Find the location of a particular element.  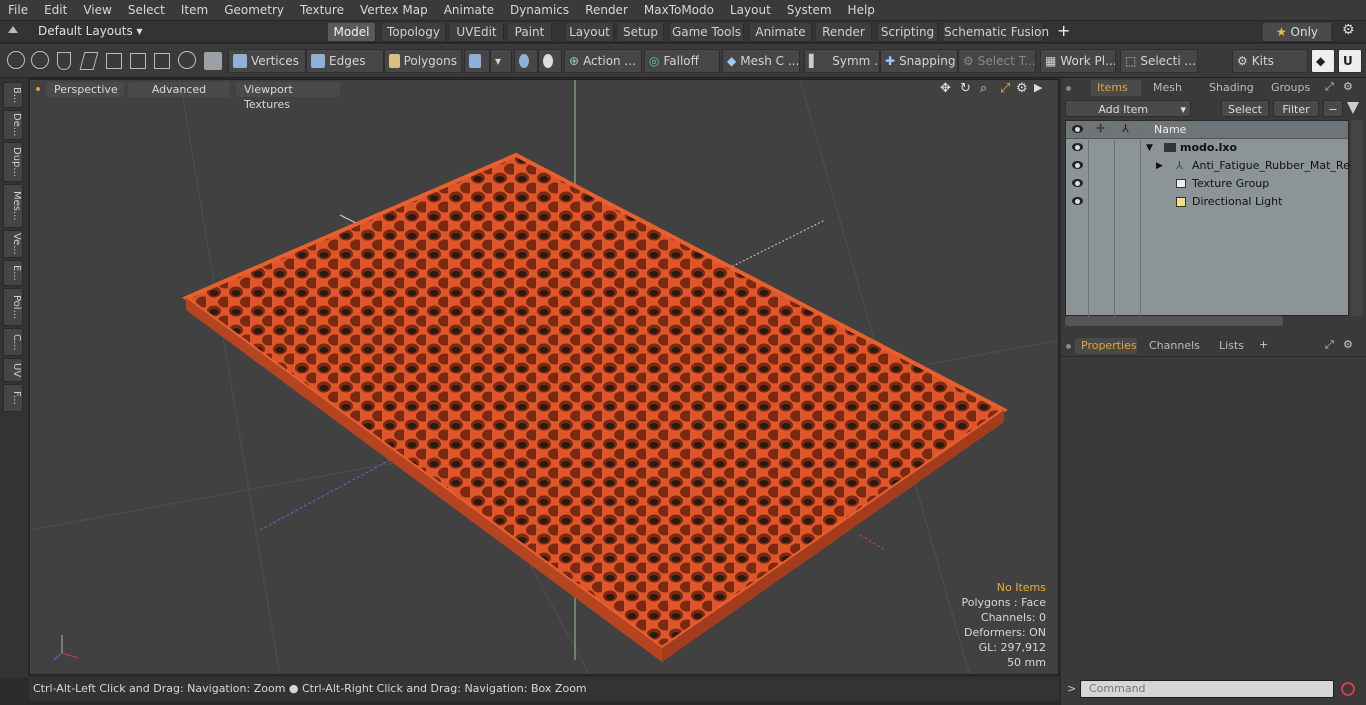

material2-button is located at coordinates (550, 61).